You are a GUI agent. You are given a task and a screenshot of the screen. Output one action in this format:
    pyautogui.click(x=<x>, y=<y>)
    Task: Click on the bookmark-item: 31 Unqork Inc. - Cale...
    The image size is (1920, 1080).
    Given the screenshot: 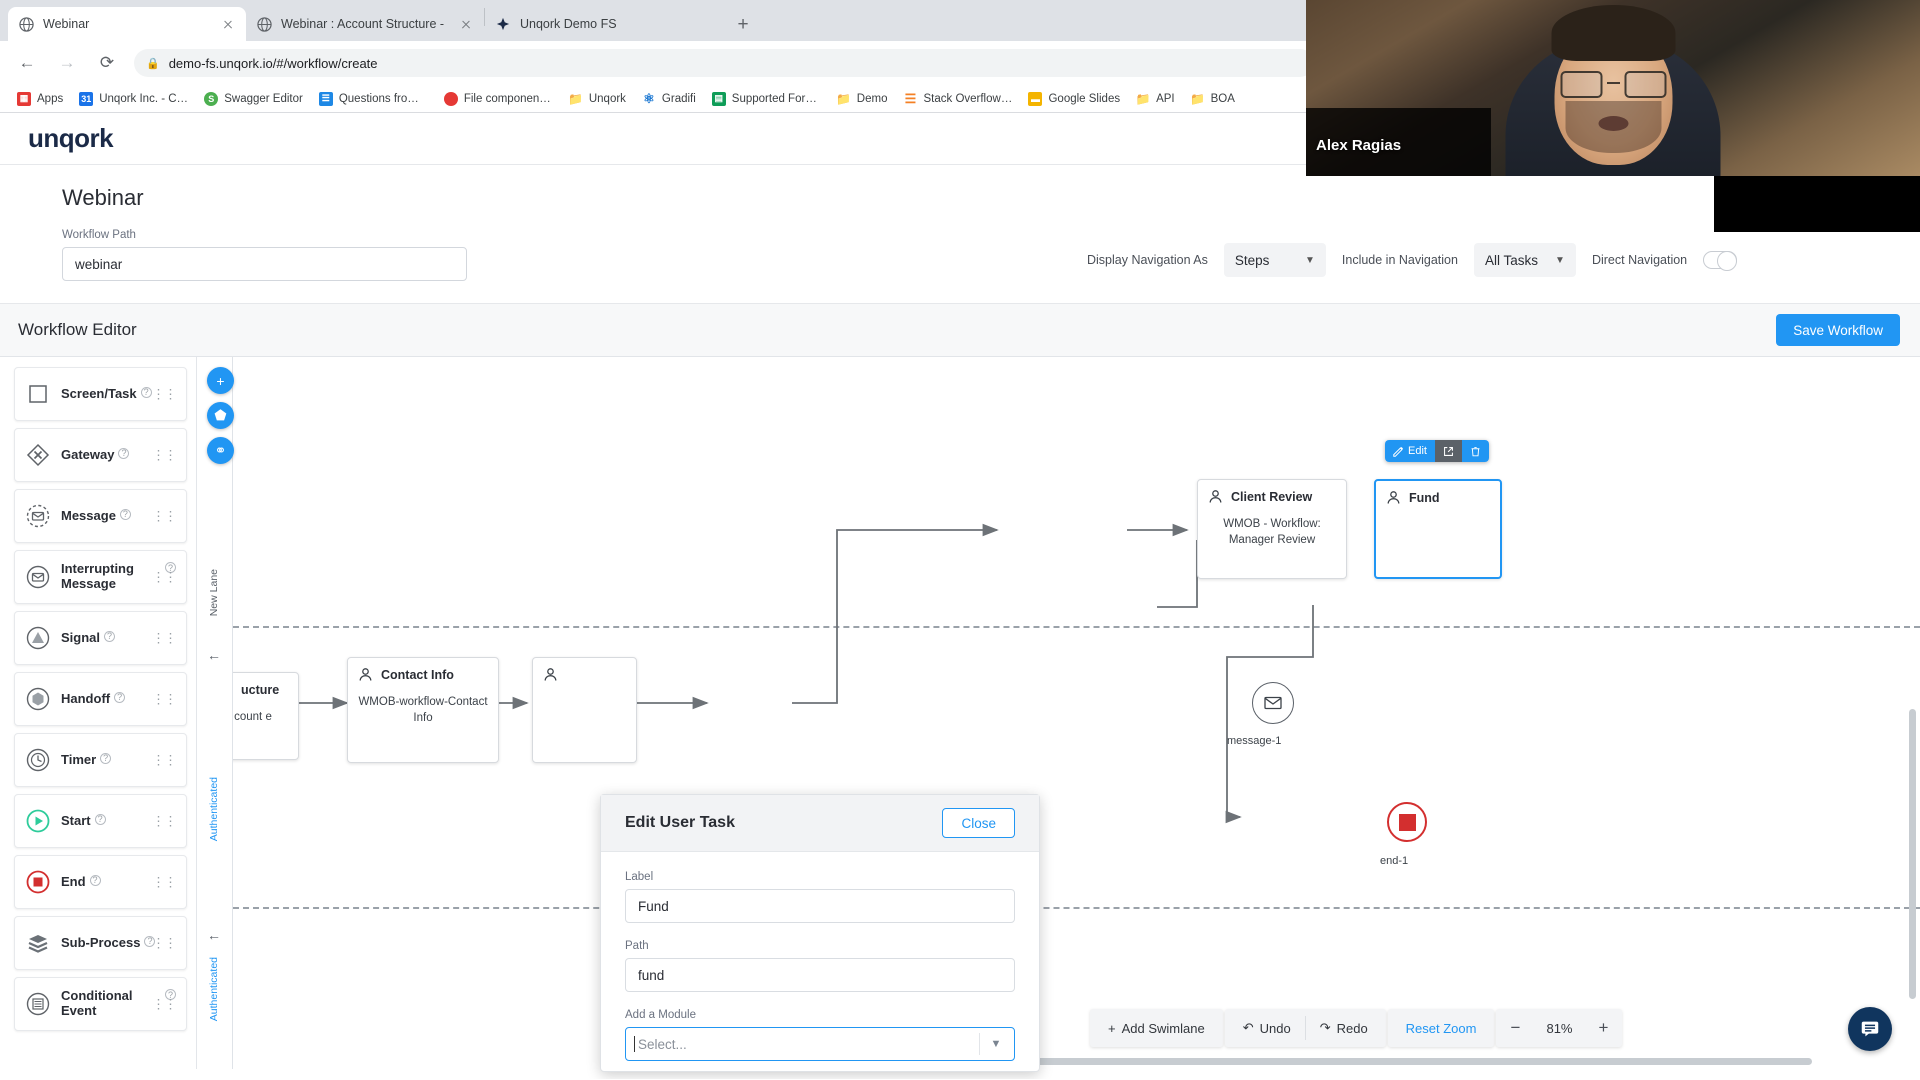 What is the action you would take?
    pyautogui.click(x=133, y=99)
    